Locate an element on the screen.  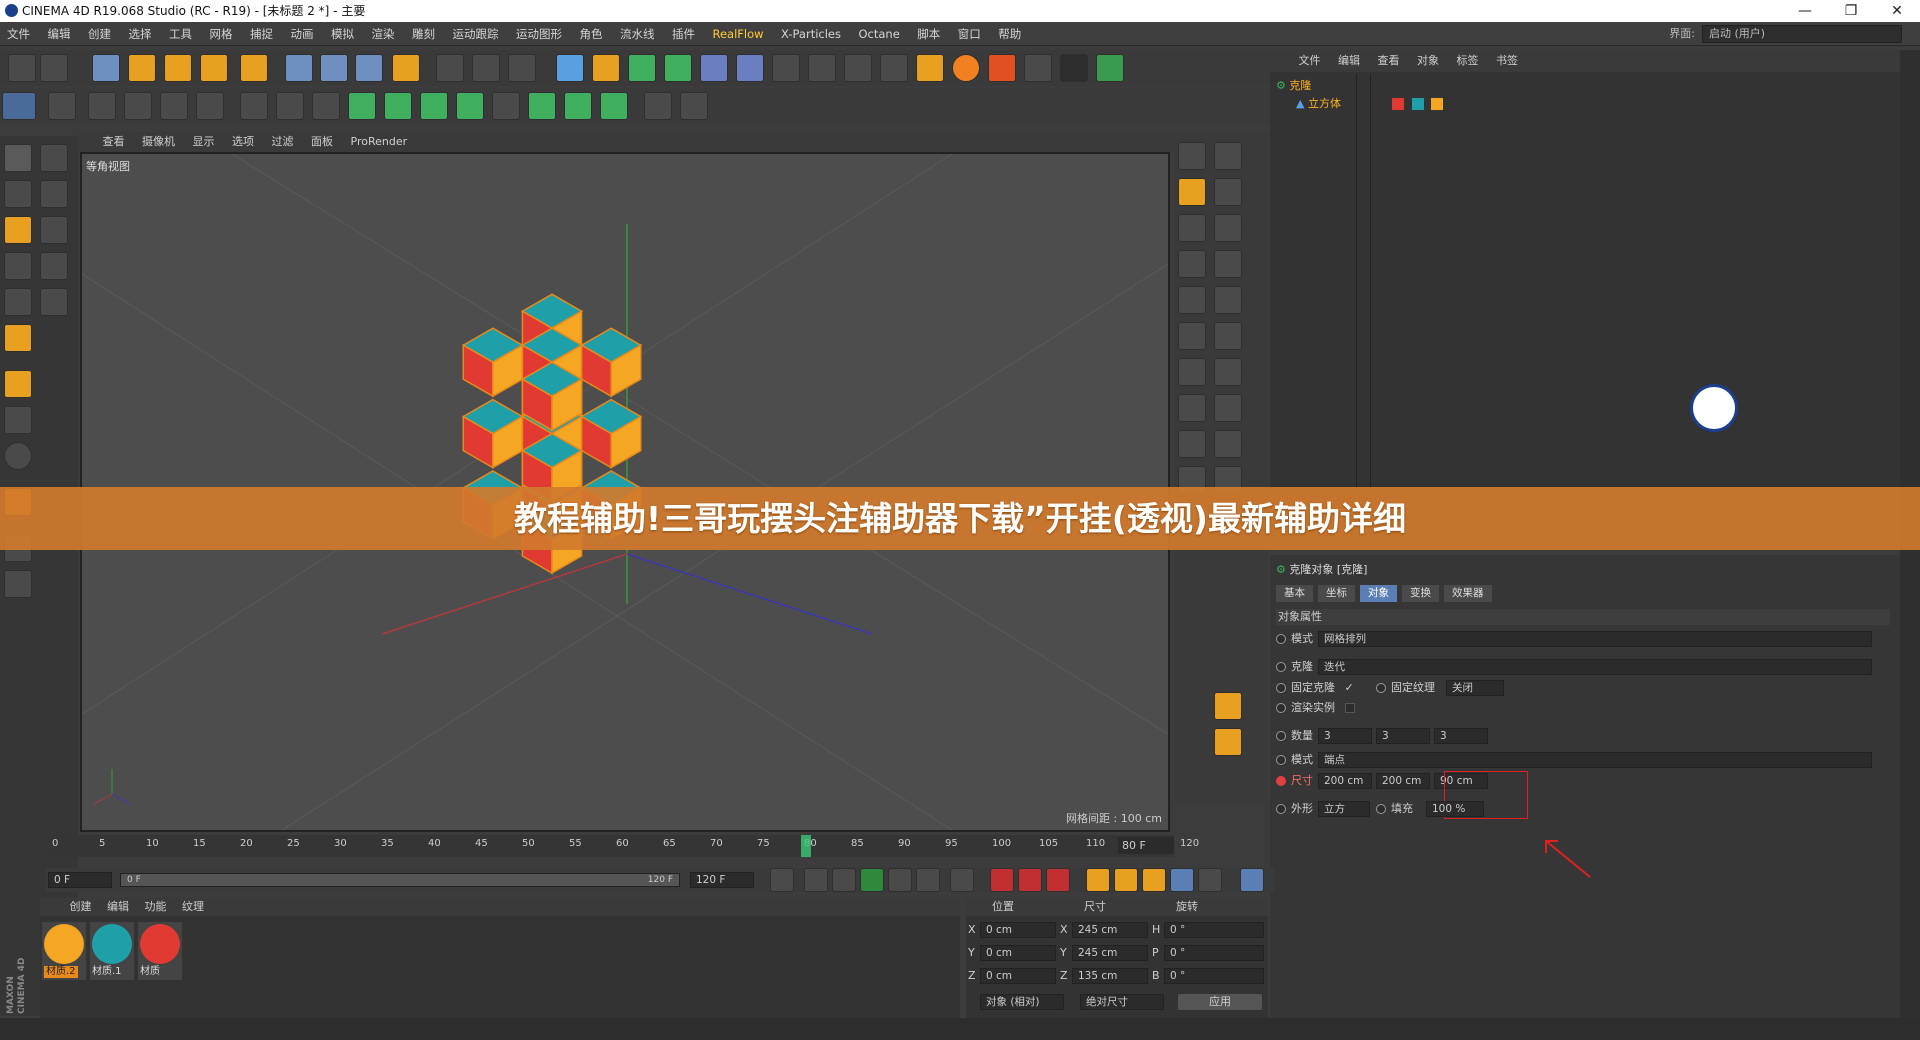
render-view-icon is located at coordinates (450, 68).